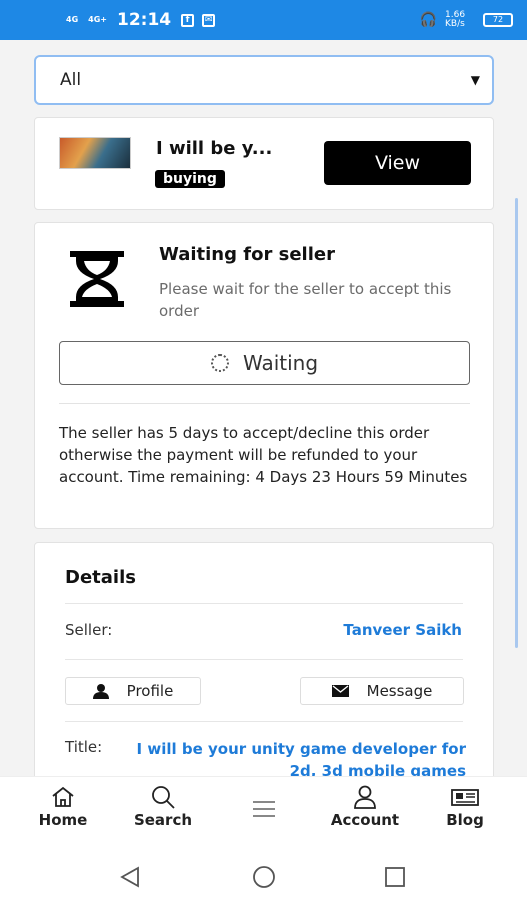 This screenshot has width=527, height=900. I want to click on hourglass-icon, so click(97, 279).